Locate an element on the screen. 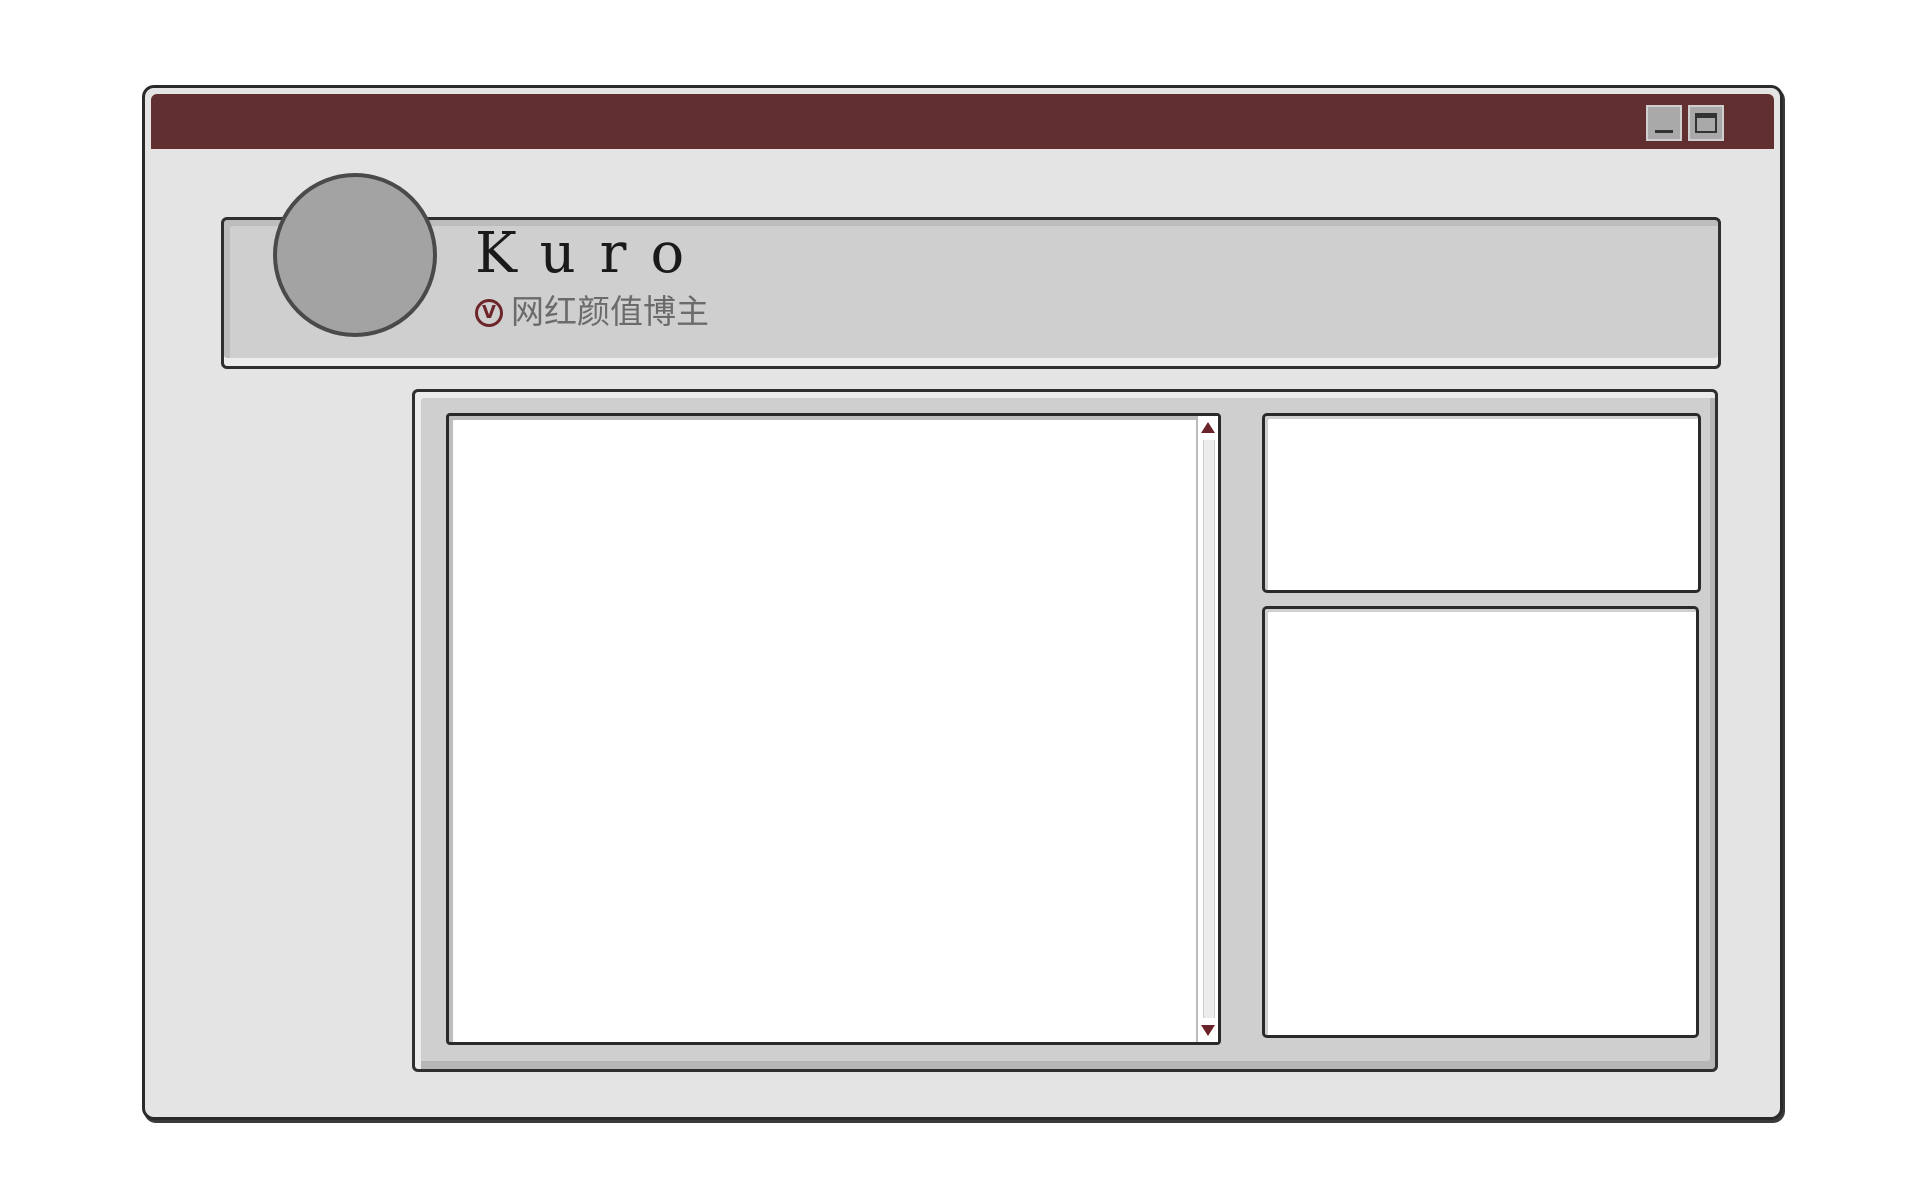 Image resolution: width=1920 pixels, height=1200 pixels. profile-name: Kuro is located at coordinates (592, 253).